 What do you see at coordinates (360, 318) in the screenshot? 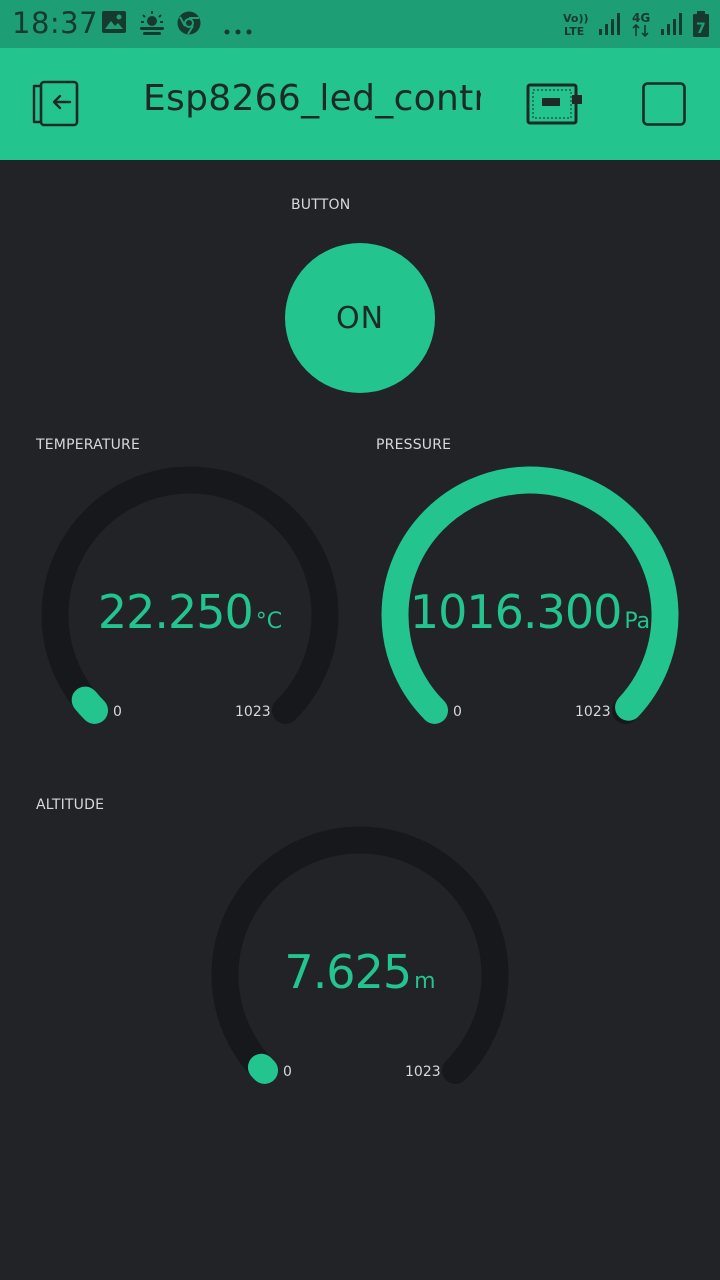
I see `on-off-button: ON` at bounding box center [360, 318].